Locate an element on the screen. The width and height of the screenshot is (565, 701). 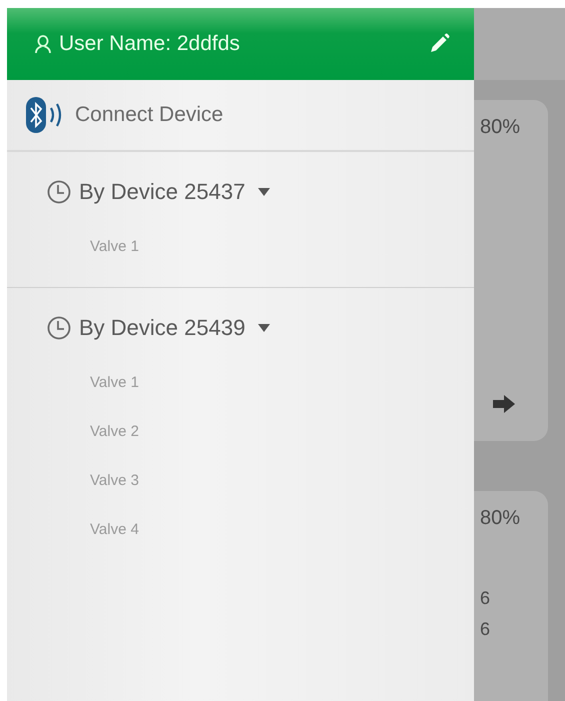
connect-device-item: Connect Device is located at coordinates (240, 116).